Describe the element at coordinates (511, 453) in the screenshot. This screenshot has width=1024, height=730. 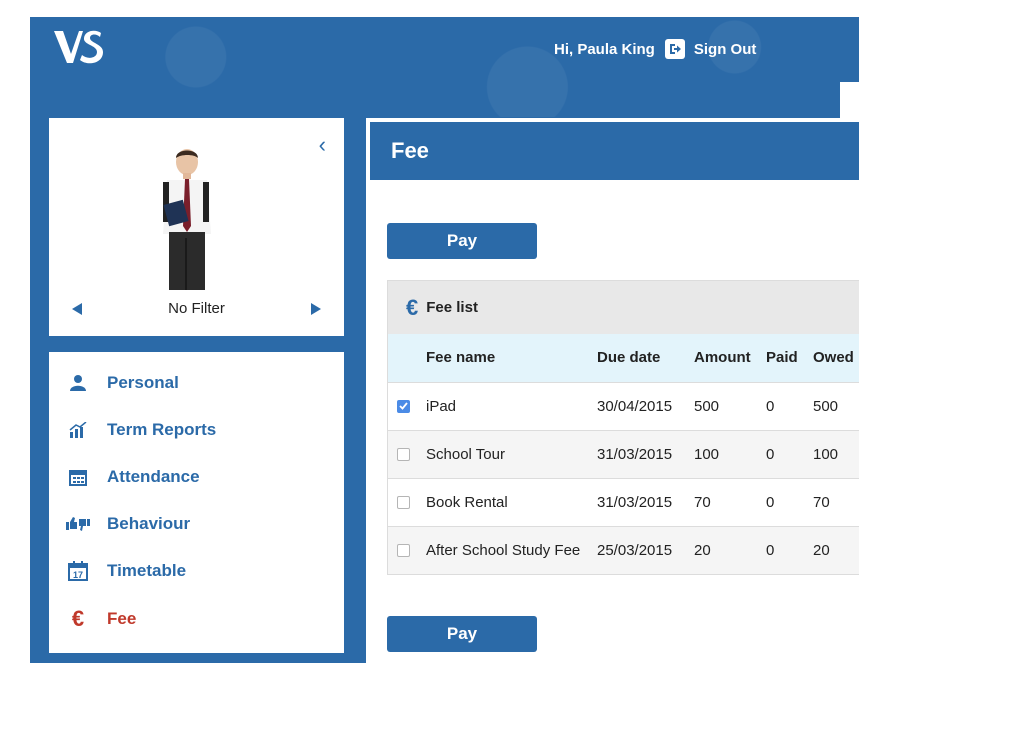
I see `fee-name-cell: School Tour` at that location.